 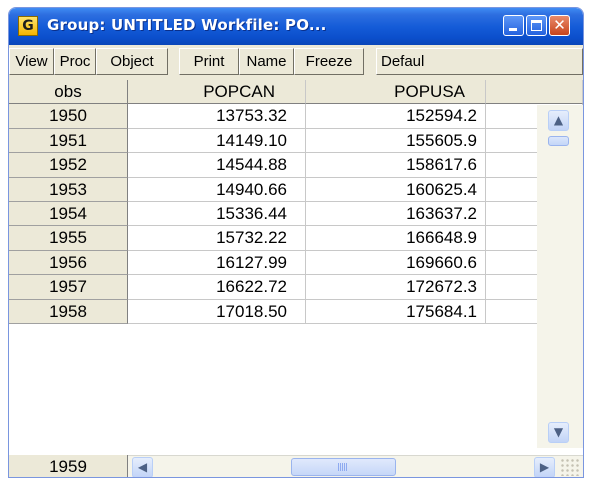 I want to click on table-row: 1955 15732.22 166648.9, so click(x=296, y=238).